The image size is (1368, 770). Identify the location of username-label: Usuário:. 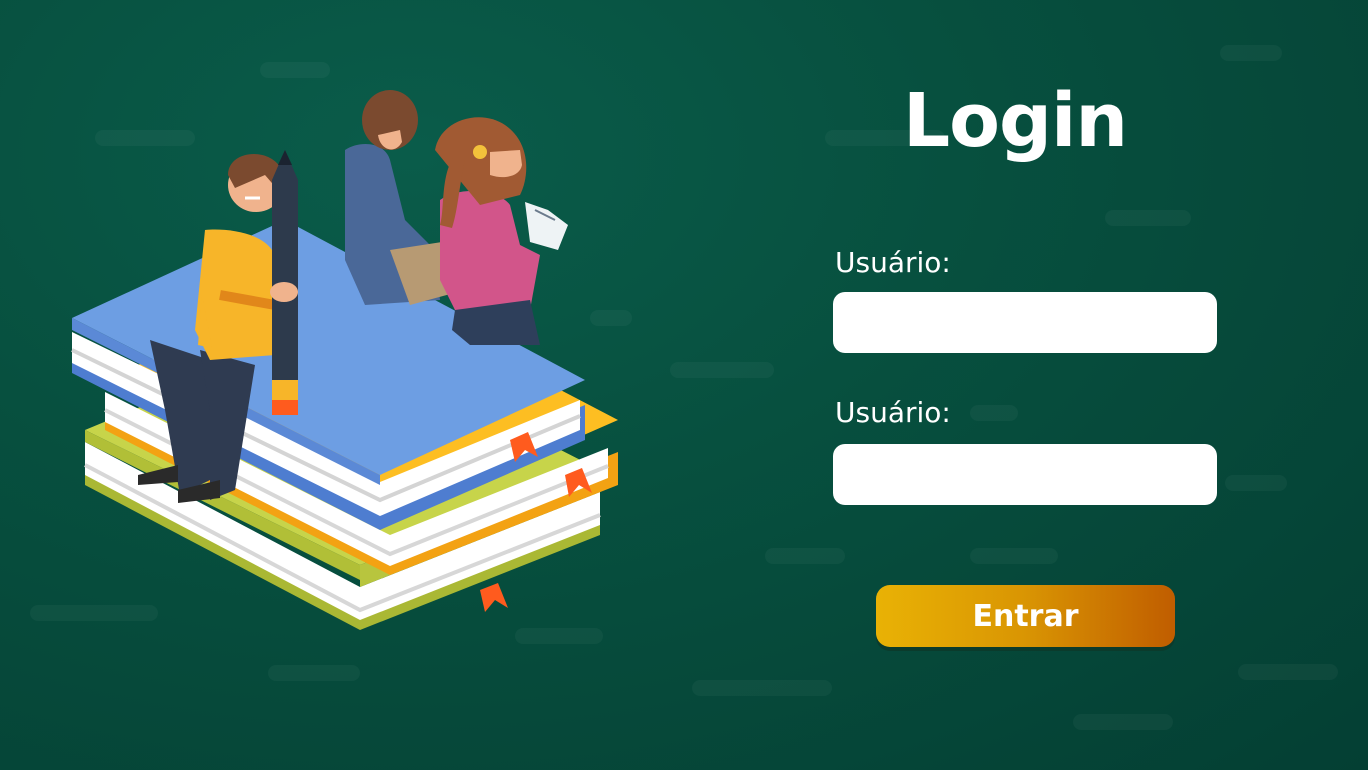
(893, 262).